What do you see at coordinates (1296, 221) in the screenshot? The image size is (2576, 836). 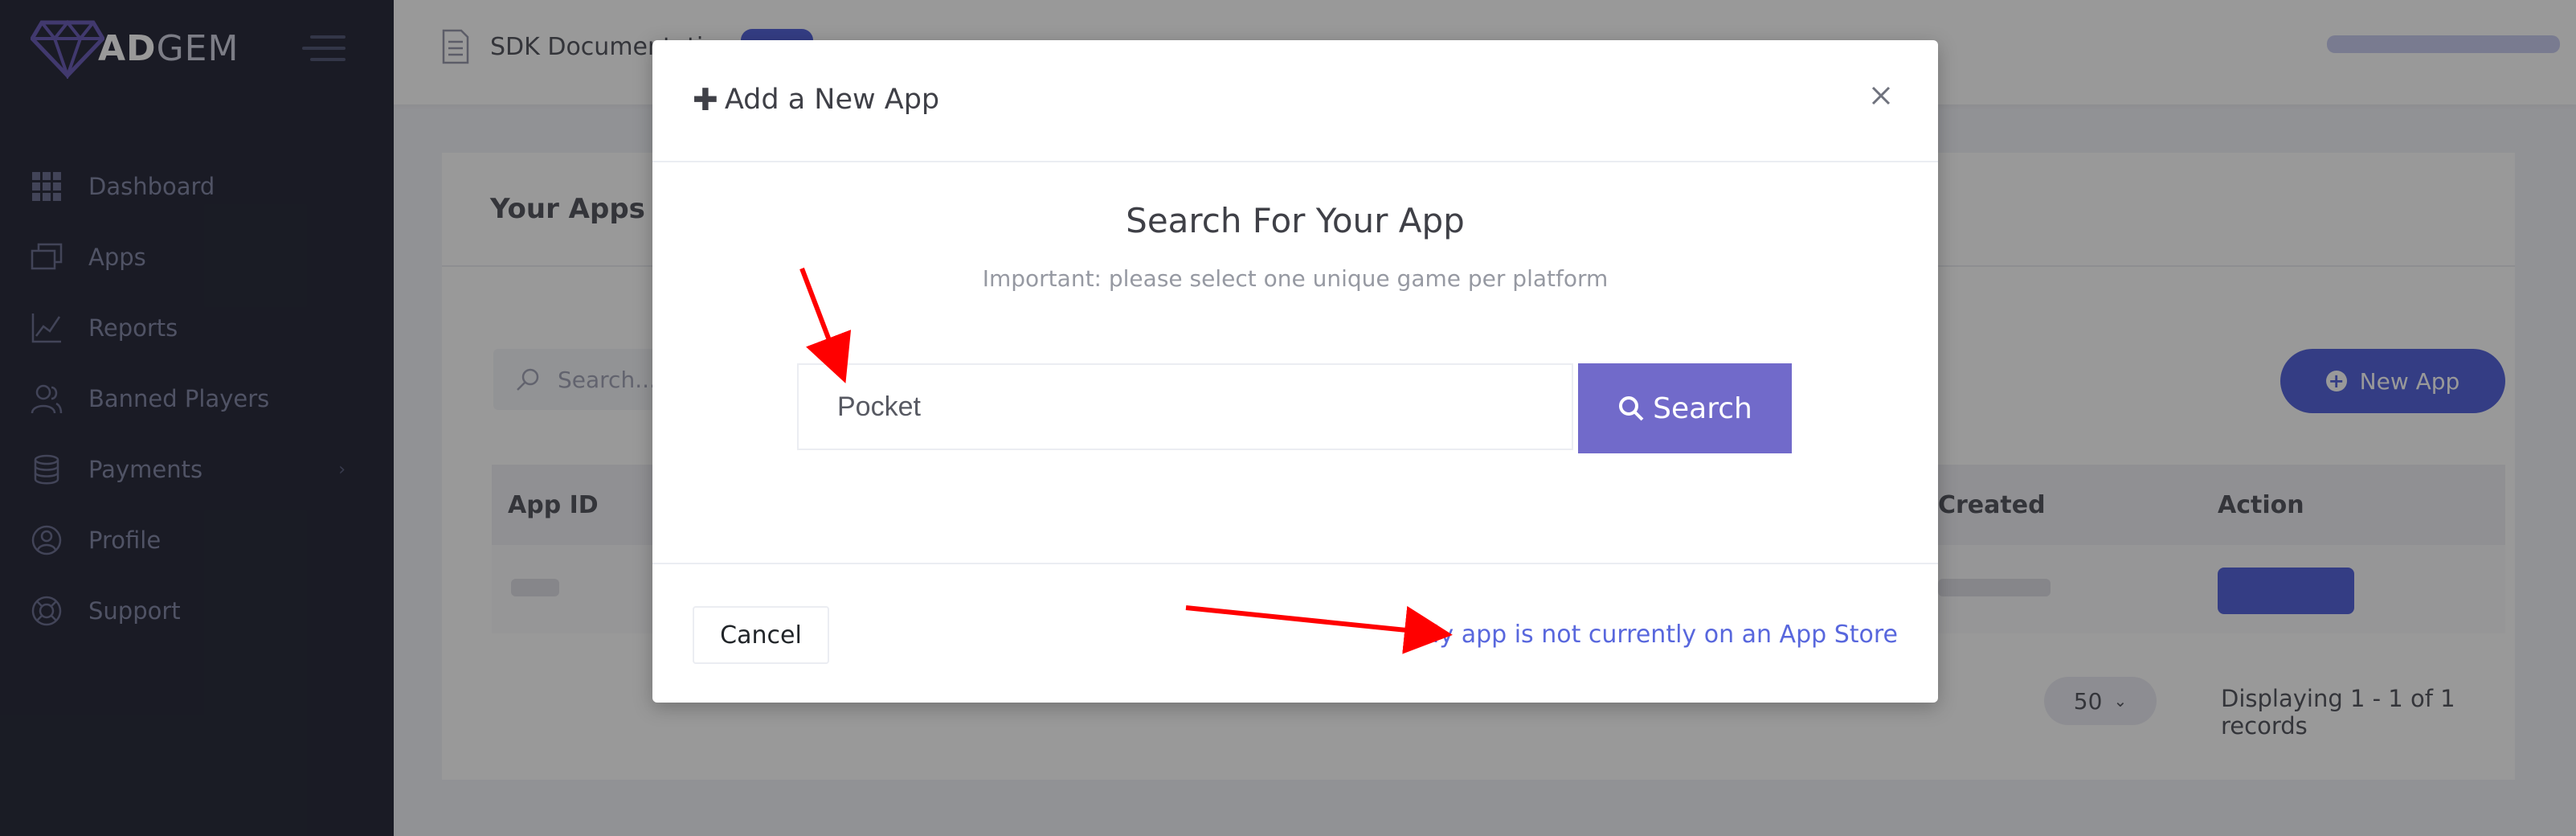 I see `search-heading: Search For Your App` at bounding box center [1296, 221].